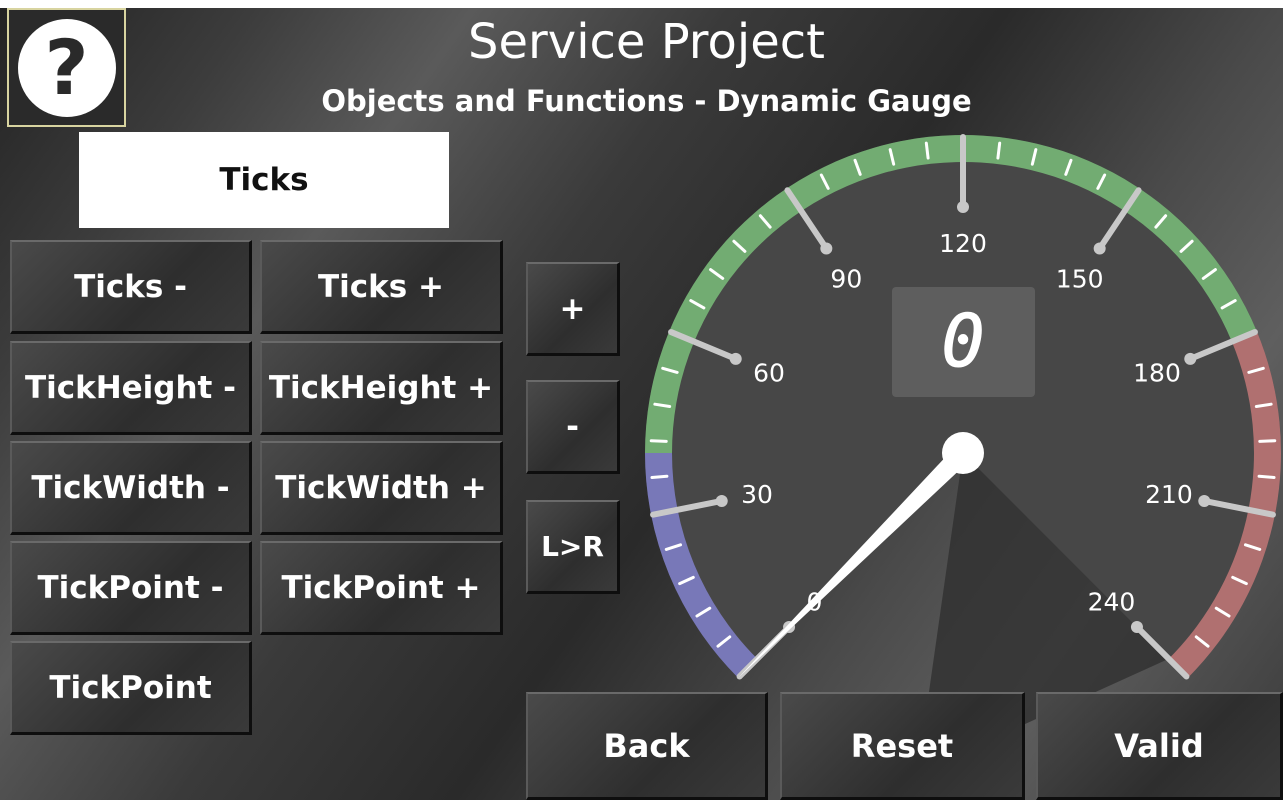 The height and width of the screenshot is (800, 1283). Describe the element at coordinates (757, 494) in the screenshot. I see `gauge-tick-label: 30` at that location.